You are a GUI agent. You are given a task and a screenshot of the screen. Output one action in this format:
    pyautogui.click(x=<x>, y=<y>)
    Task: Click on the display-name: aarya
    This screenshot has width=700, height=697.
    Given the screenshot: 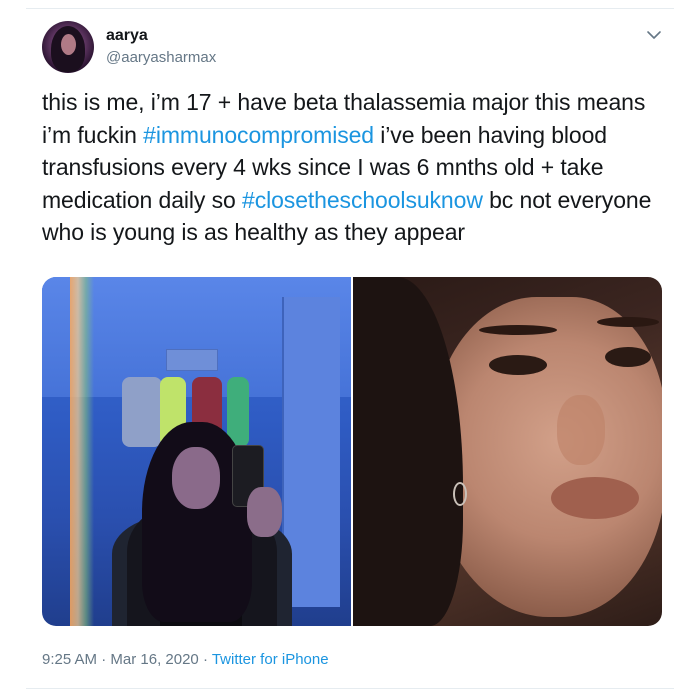 What is the action you would take?
    pyautogui.click(x=127, y=36)
    